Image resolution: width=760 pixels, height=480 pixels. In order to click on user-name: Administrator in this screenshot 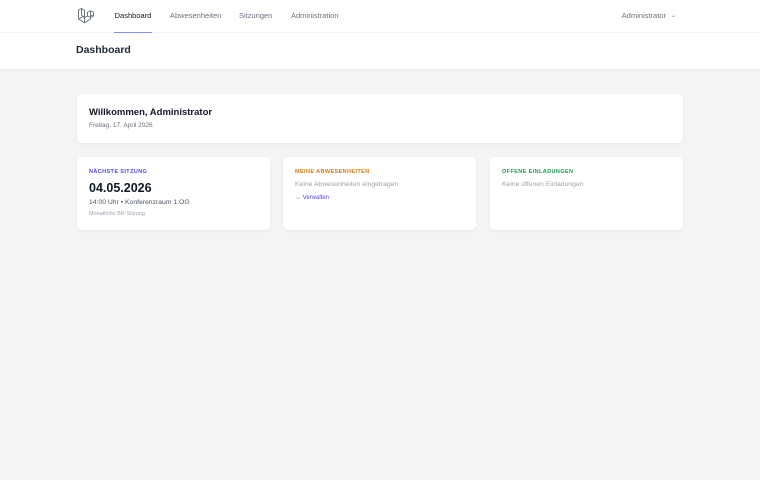, I will do `click(643, 15)`.